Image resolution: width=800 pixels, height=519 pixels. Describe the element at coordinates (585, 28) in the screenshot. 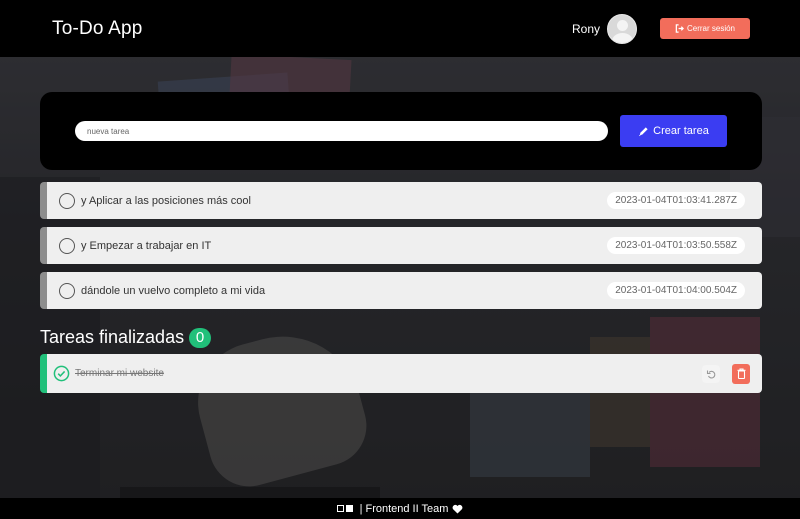

I see `user-name: Rony` at that location.